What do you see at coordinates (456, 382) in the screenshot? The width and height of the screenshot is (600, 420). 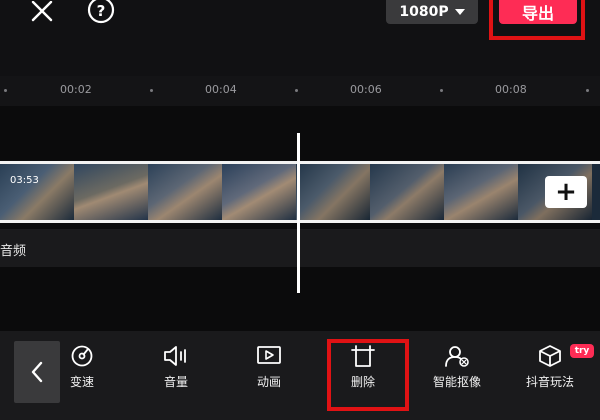 I see `tool-smart-cutout-label: 智能抠像` at bounding box center [456, 382].